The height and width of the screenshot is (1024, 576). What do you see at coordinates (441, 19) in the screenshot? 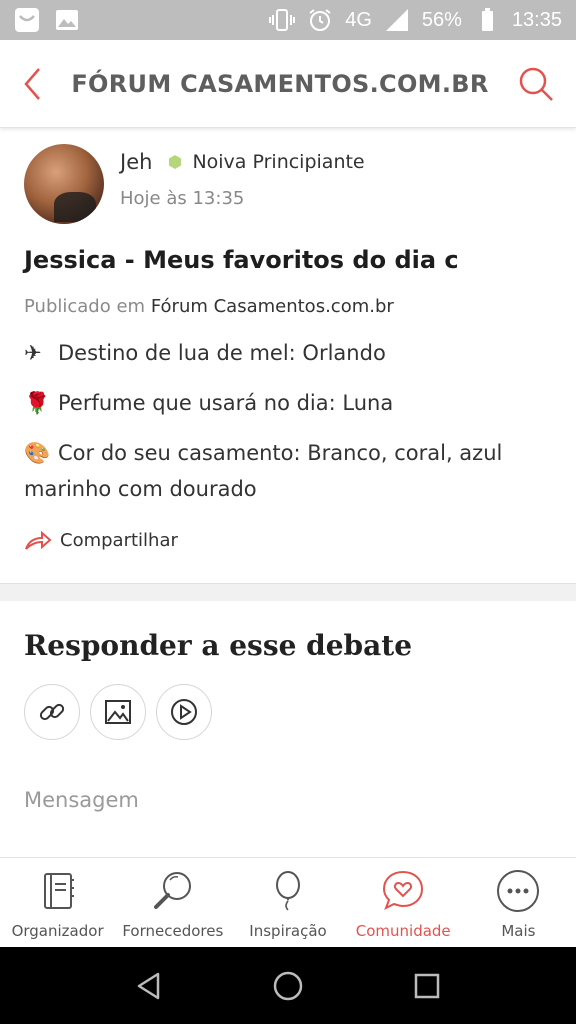
I see `battery-percent: 56%` at bounding box center [441, 19].